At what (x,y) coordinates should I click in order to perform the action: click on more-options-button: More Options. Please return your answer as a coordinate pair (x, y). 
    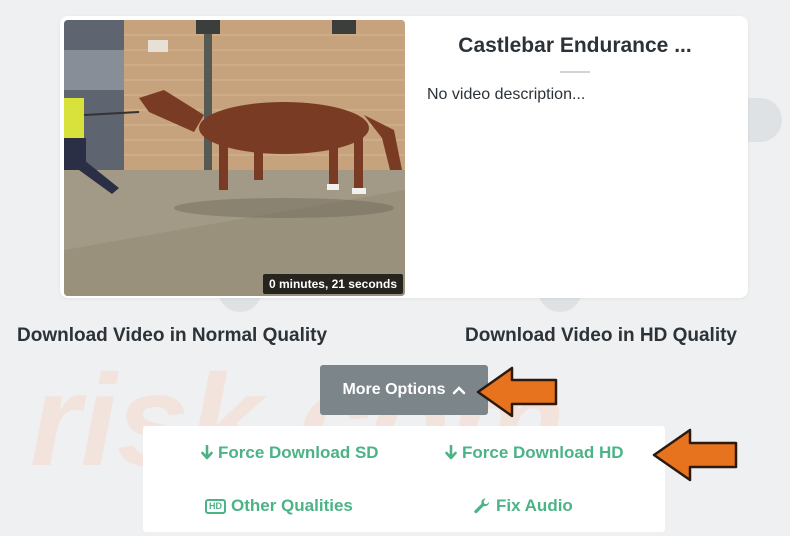
    Looking at the image, I should click on (404, 390).